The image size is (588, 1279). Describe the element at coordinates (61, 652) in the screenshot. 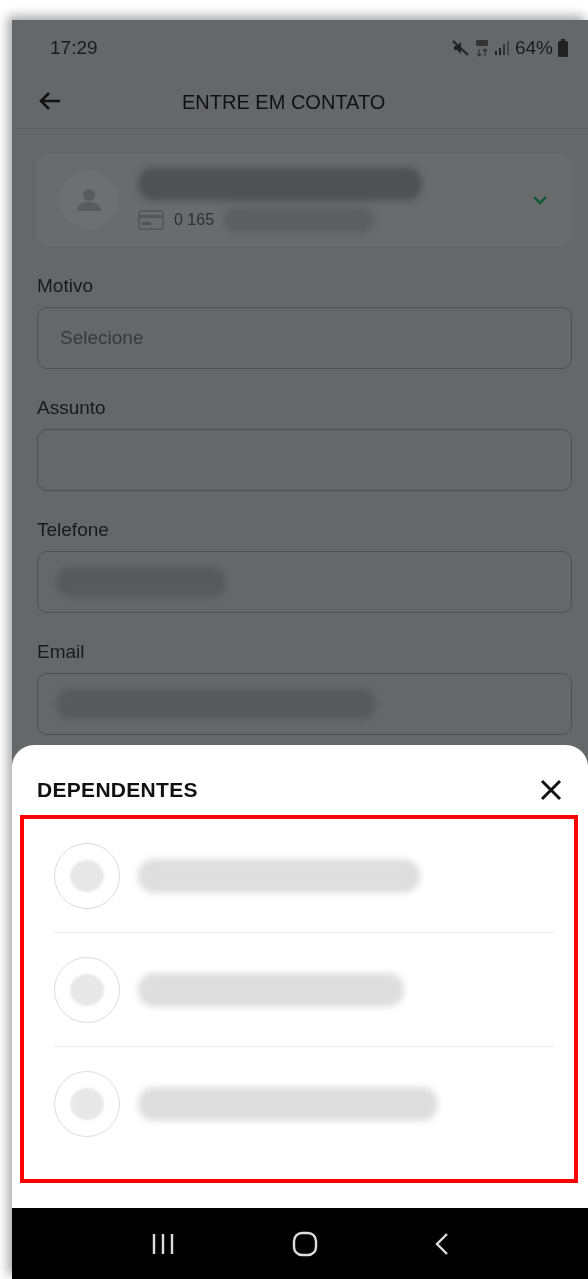

I see `field-label: Email` at that location.